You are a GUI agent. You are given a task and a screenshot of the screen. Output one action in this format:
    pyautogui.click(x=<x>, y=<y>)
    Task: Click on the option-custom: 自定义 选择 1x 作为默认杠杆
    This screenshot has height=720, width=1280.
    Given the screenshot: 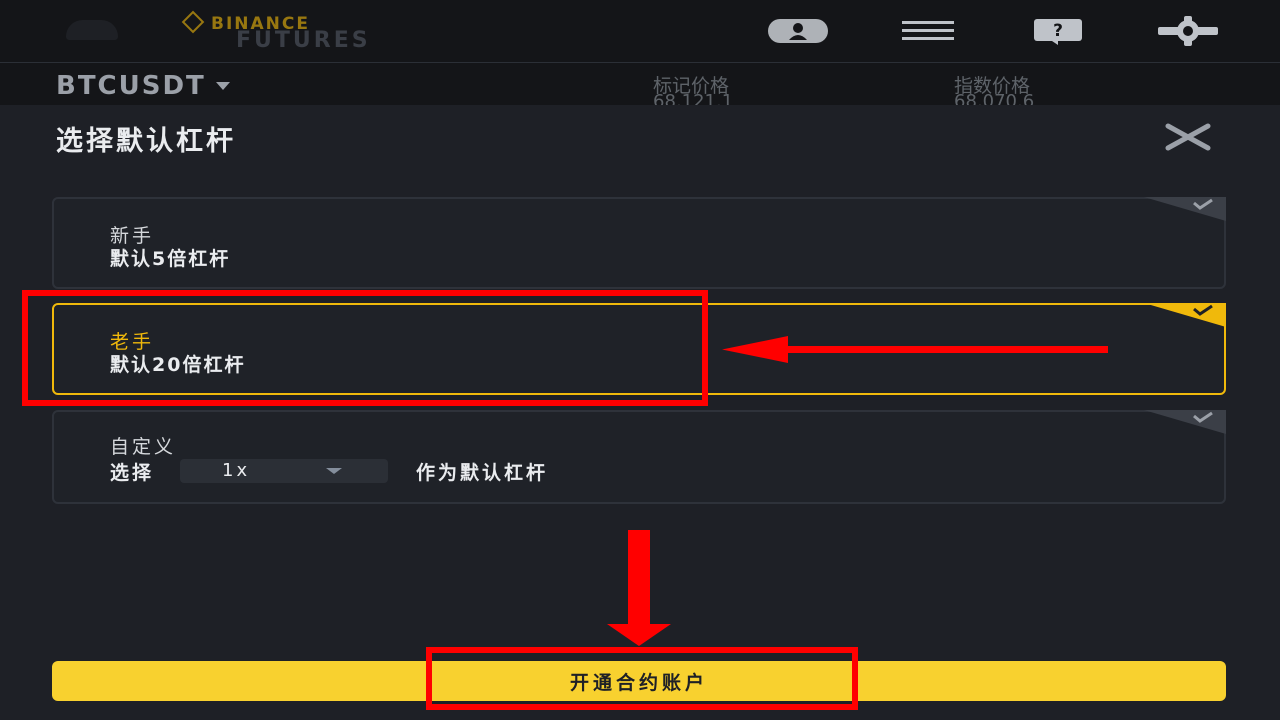 What is the action you would take?
    pyautogui.click(x=639, y=457)
    